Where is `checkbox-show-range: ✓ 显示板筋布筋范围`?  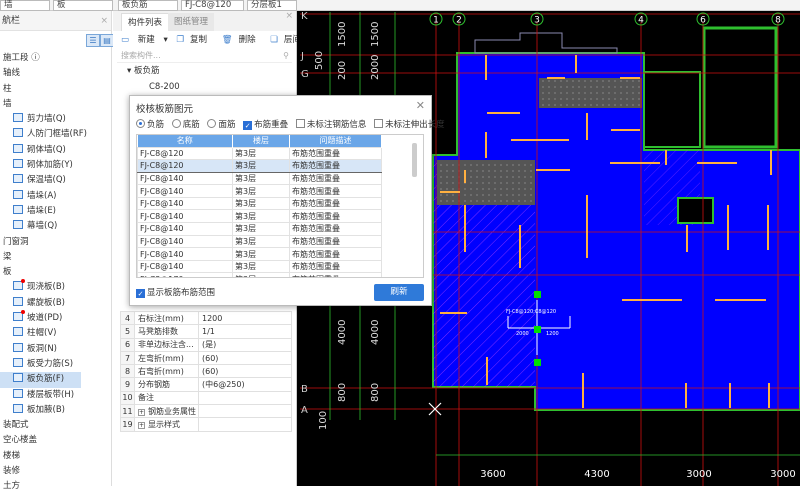 checkbox-show-range: ✓ 显示板筋布筋范围 is located at coordinates (175, 292).